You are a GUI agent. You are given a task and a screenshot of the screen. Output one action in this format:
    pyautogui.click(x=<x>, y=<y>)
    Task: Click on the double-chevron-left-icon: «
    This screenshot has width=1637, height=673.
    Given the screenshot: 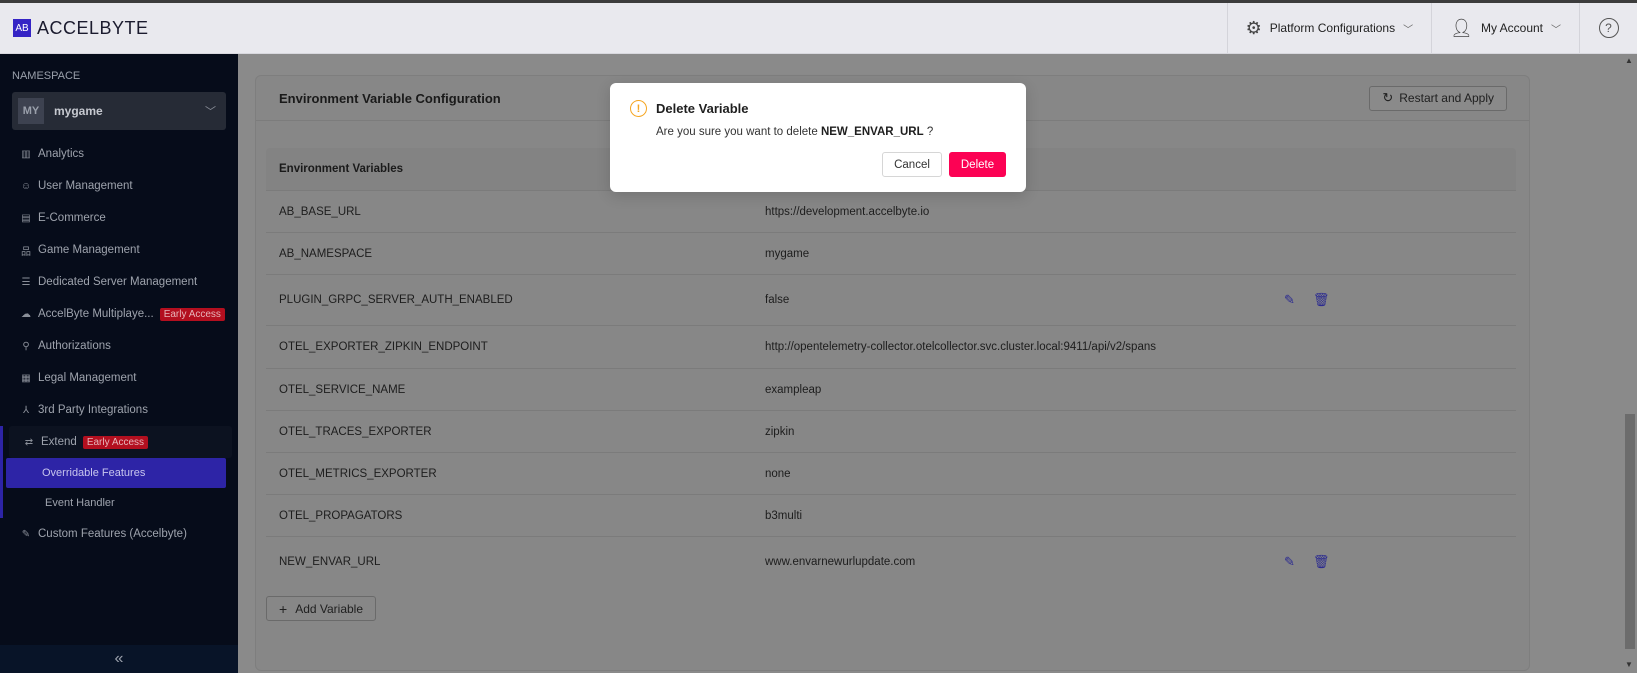 What is the action you would take?
    pyautogui.click(x=119, y=658)
    